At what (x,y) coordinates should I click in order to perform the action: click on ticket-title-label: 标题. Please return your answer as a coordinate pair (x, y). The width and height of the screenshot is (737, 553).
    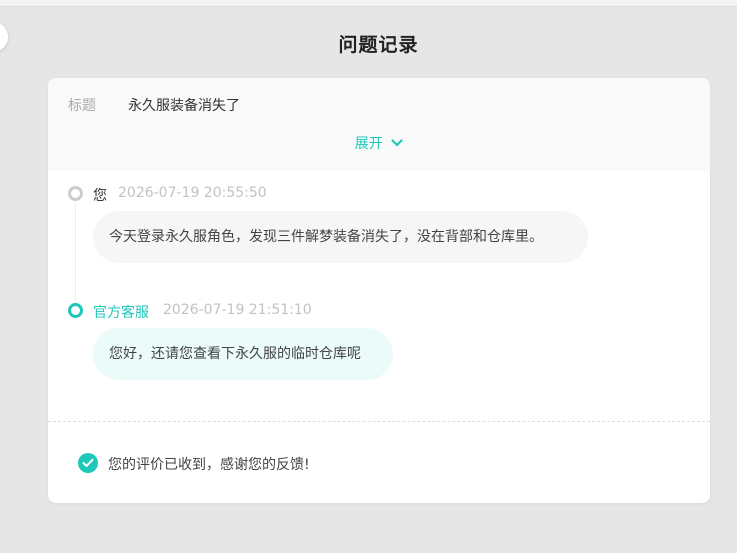
    Looking at the image, I should click on (82, 106).